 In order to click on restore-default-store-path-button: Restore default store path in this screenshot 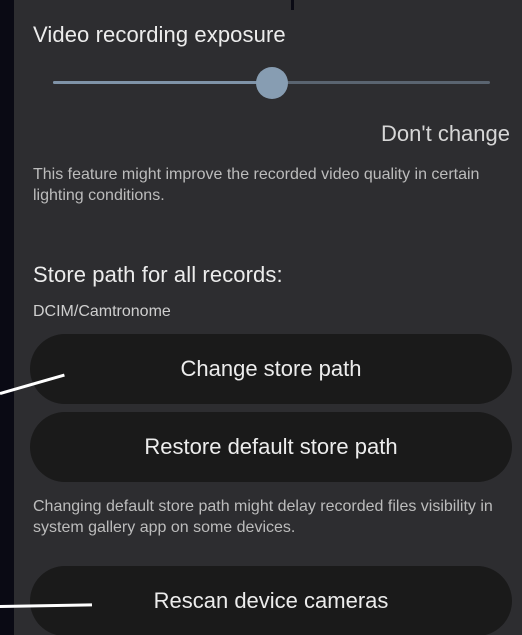, I will do `click(271, 447)`.